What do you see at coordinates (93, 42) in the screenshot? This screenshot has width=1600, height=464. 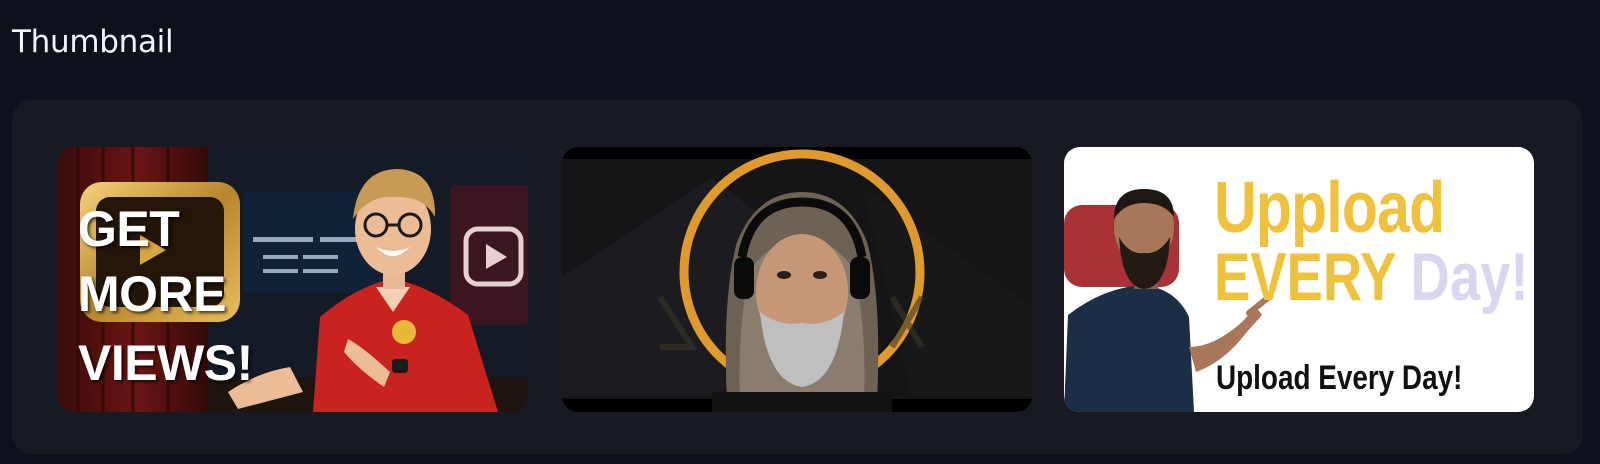 I see `section-title: Thumbnail` at bounding box center [93, 42].